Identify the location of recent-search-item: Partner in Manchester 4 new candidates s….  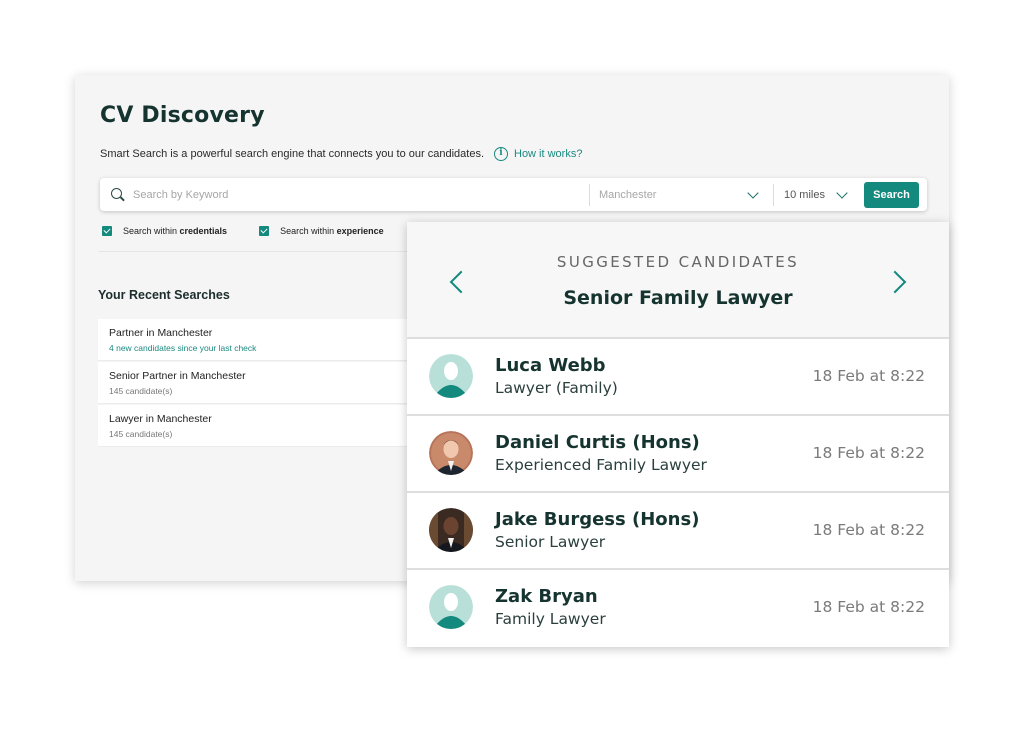
(258, 340).